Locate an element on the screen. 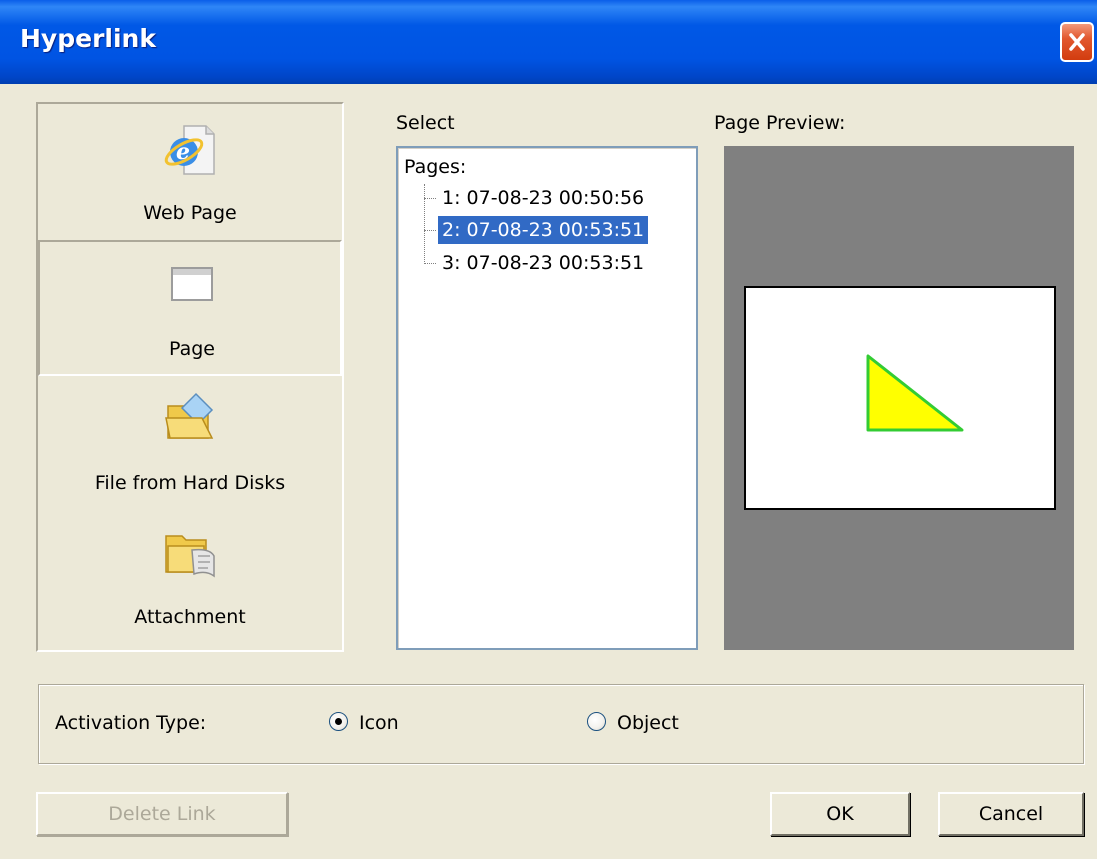 The image size is (1097, 859). delete-link-button: Delete Link is located at coordinates (162, 814).